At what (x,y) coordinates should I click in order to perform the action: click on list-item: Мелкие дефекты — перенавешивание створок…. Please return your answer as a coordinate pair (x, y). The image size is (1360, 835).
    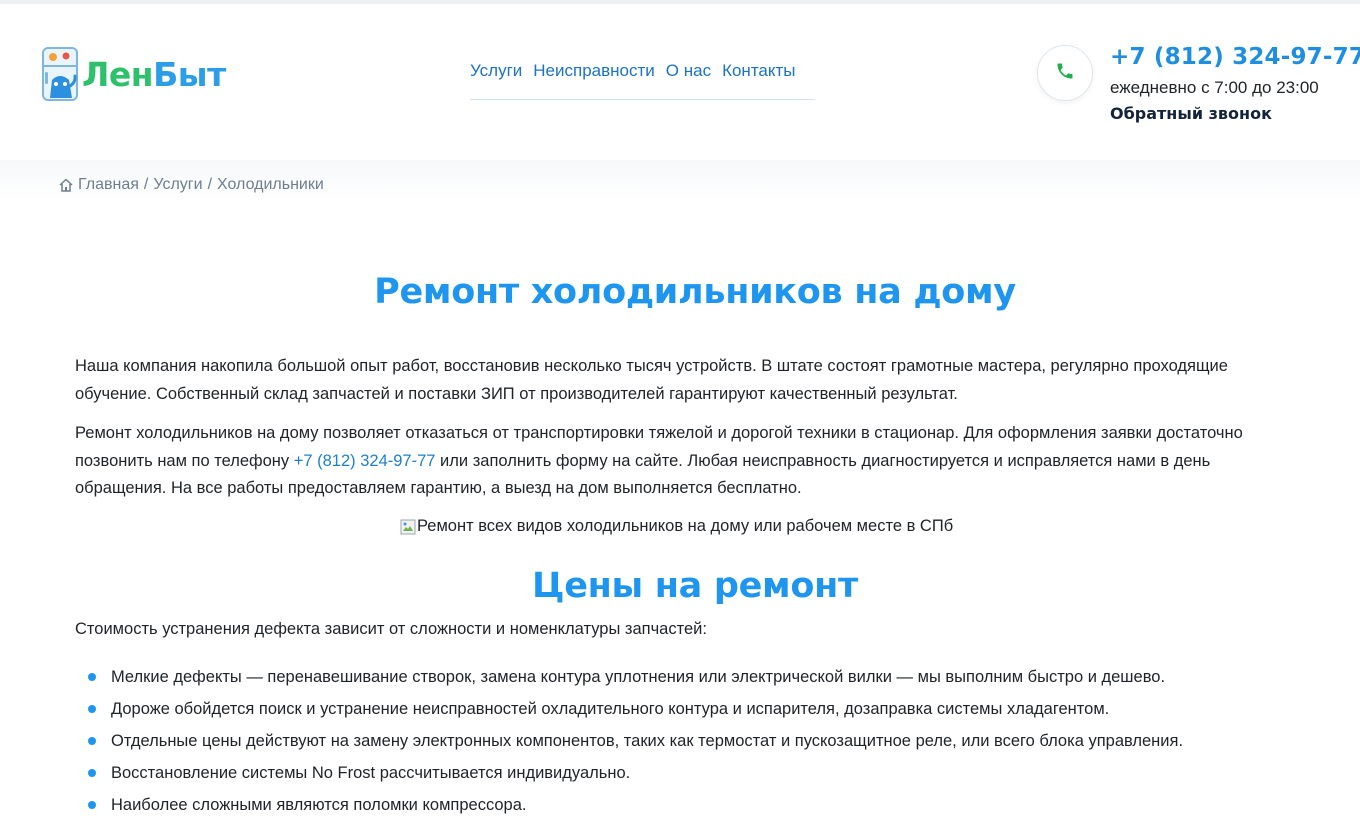
    Looking at the image, I should click on (635, 677).